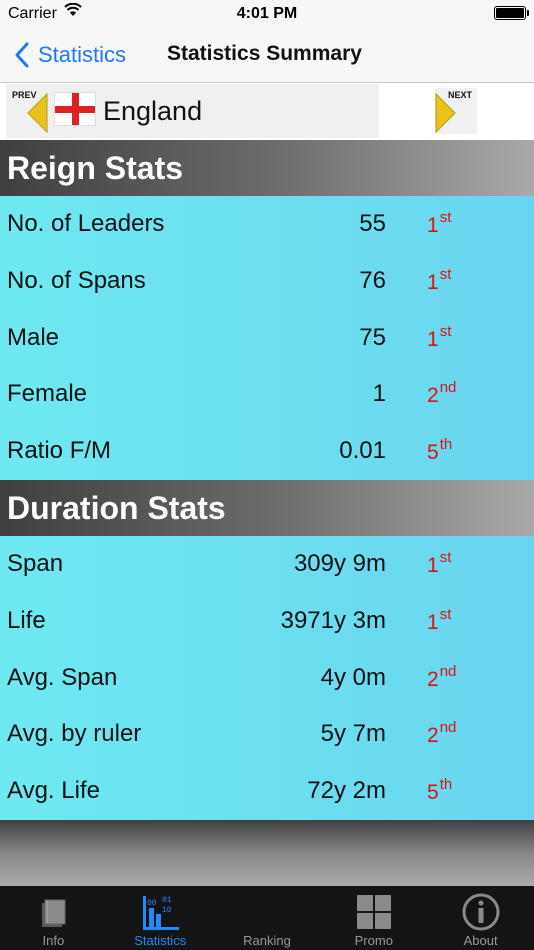 The height and width of the screenshot is (950, 534). I want to click on next-button: NEXT, so click(456, 111).